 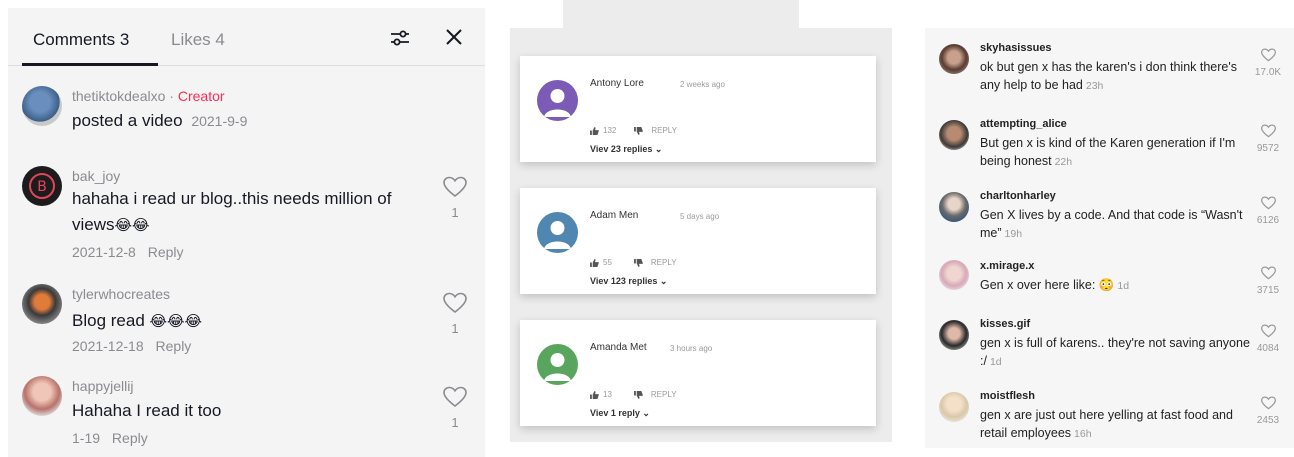 I want to click on view-replies-link: Viev 23 replies ⌄, so click(x=626, y=149).